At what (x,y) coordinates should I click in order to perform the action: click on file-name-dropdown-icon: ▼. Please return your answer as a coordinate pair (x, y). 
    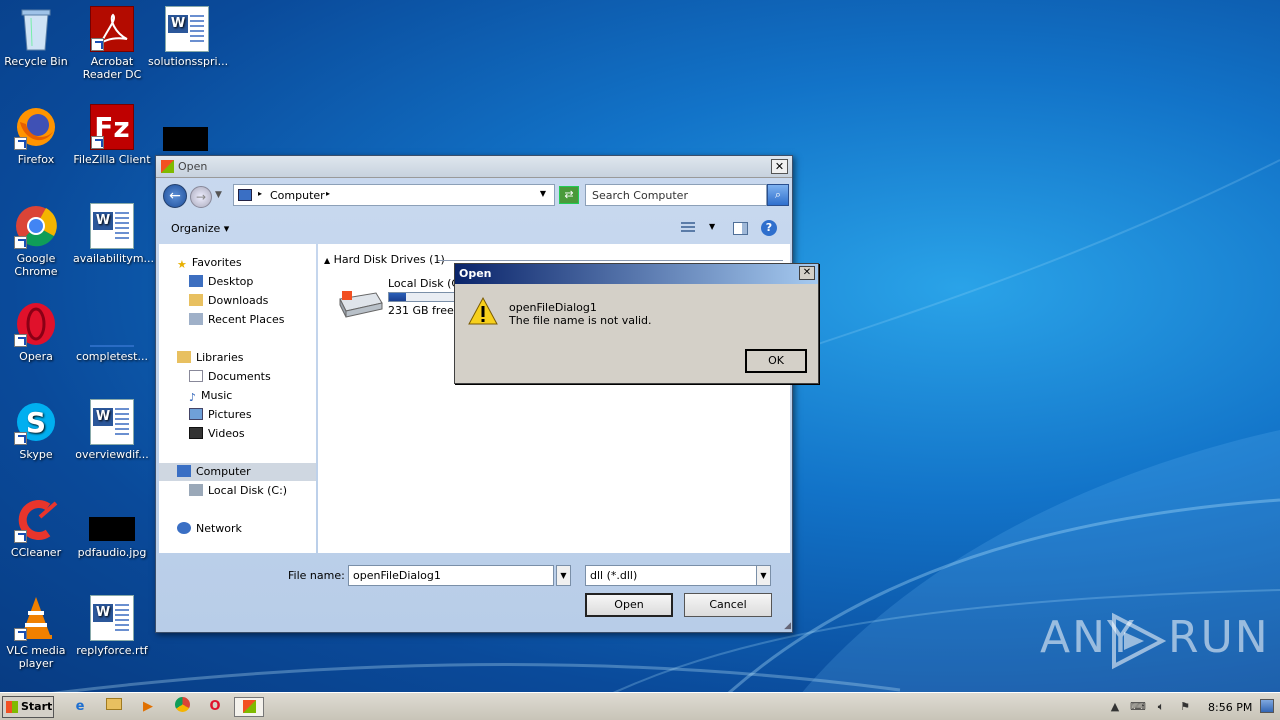
    Looking at the image, I should click on (563, 575).